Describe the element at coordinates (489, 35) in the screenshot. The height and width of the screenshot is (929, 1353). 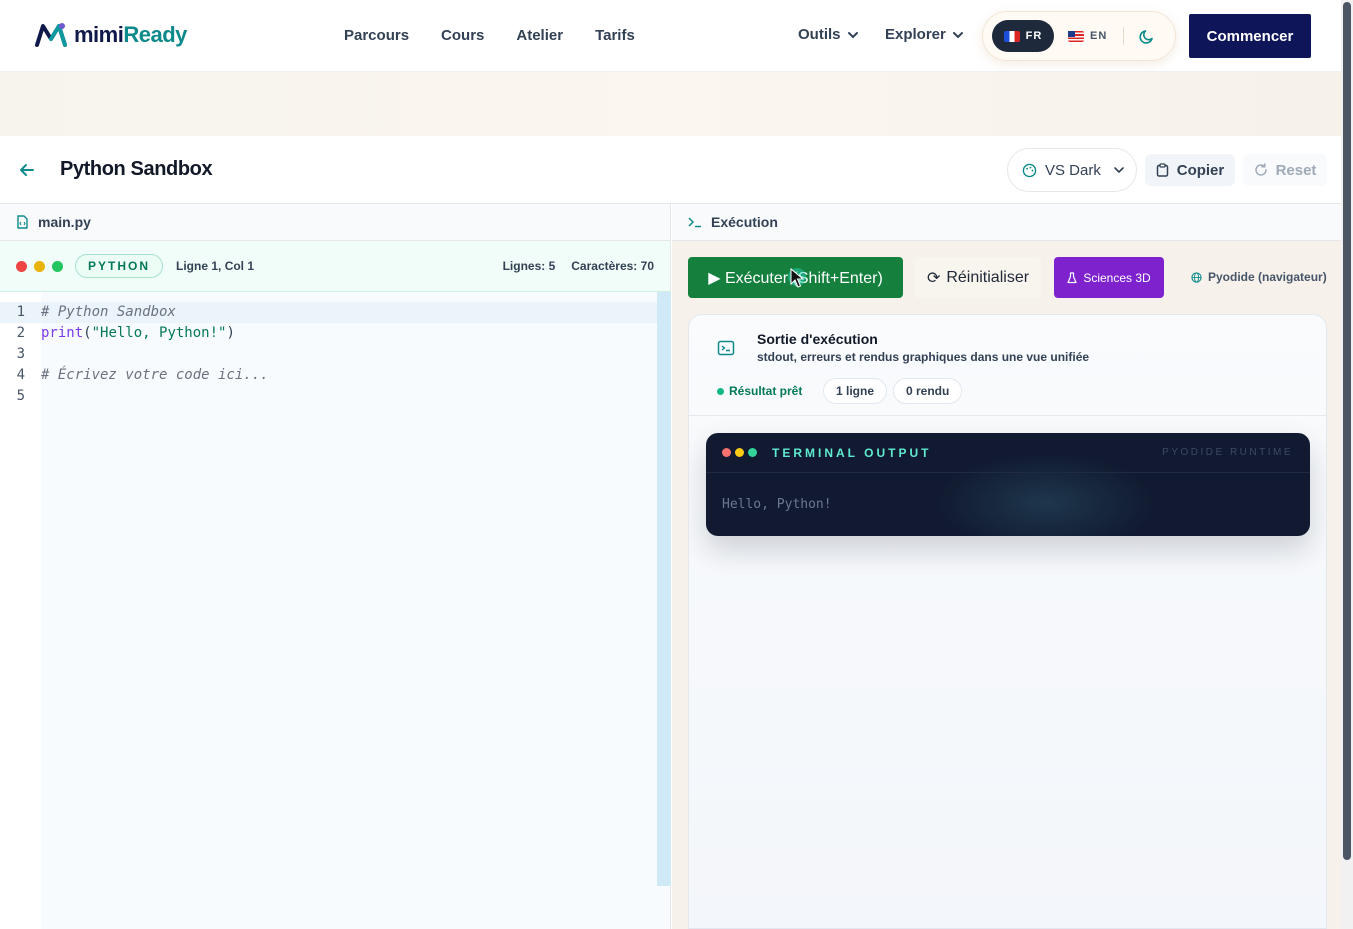
I see `main-nav: Parcours Cours Atelier Tarifs` at that location.